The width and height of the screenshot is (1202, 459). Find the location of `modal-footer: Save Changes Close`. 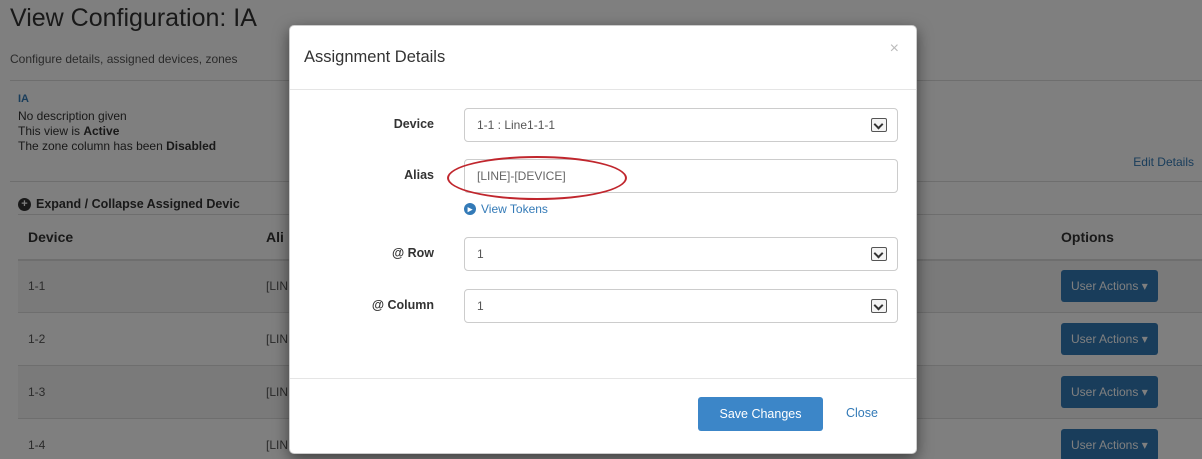

modal-footer: Save Changes Close is located at coordinates (603, 416).